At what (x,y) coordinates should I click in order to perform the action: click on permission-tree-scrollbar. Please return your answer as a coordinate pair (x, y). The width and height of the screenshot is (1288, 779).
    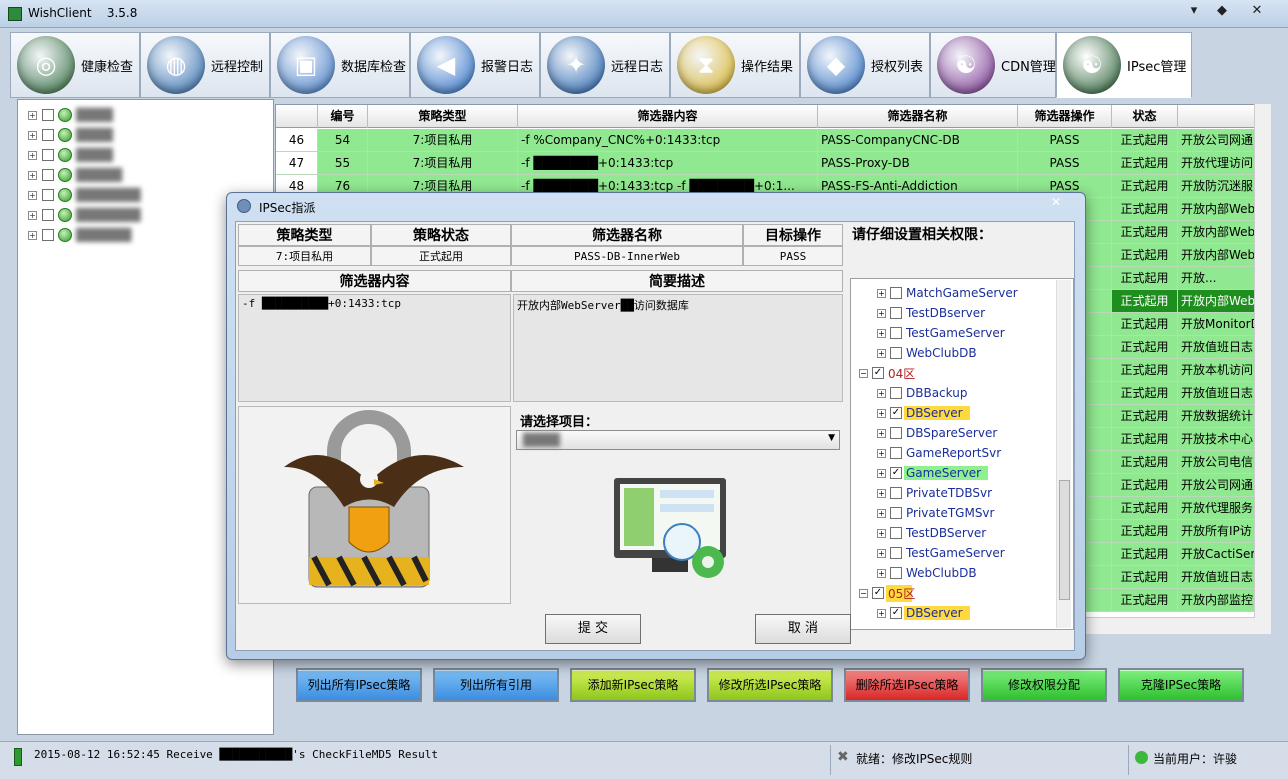
    Looking at the image, I should click on (1063, 454).